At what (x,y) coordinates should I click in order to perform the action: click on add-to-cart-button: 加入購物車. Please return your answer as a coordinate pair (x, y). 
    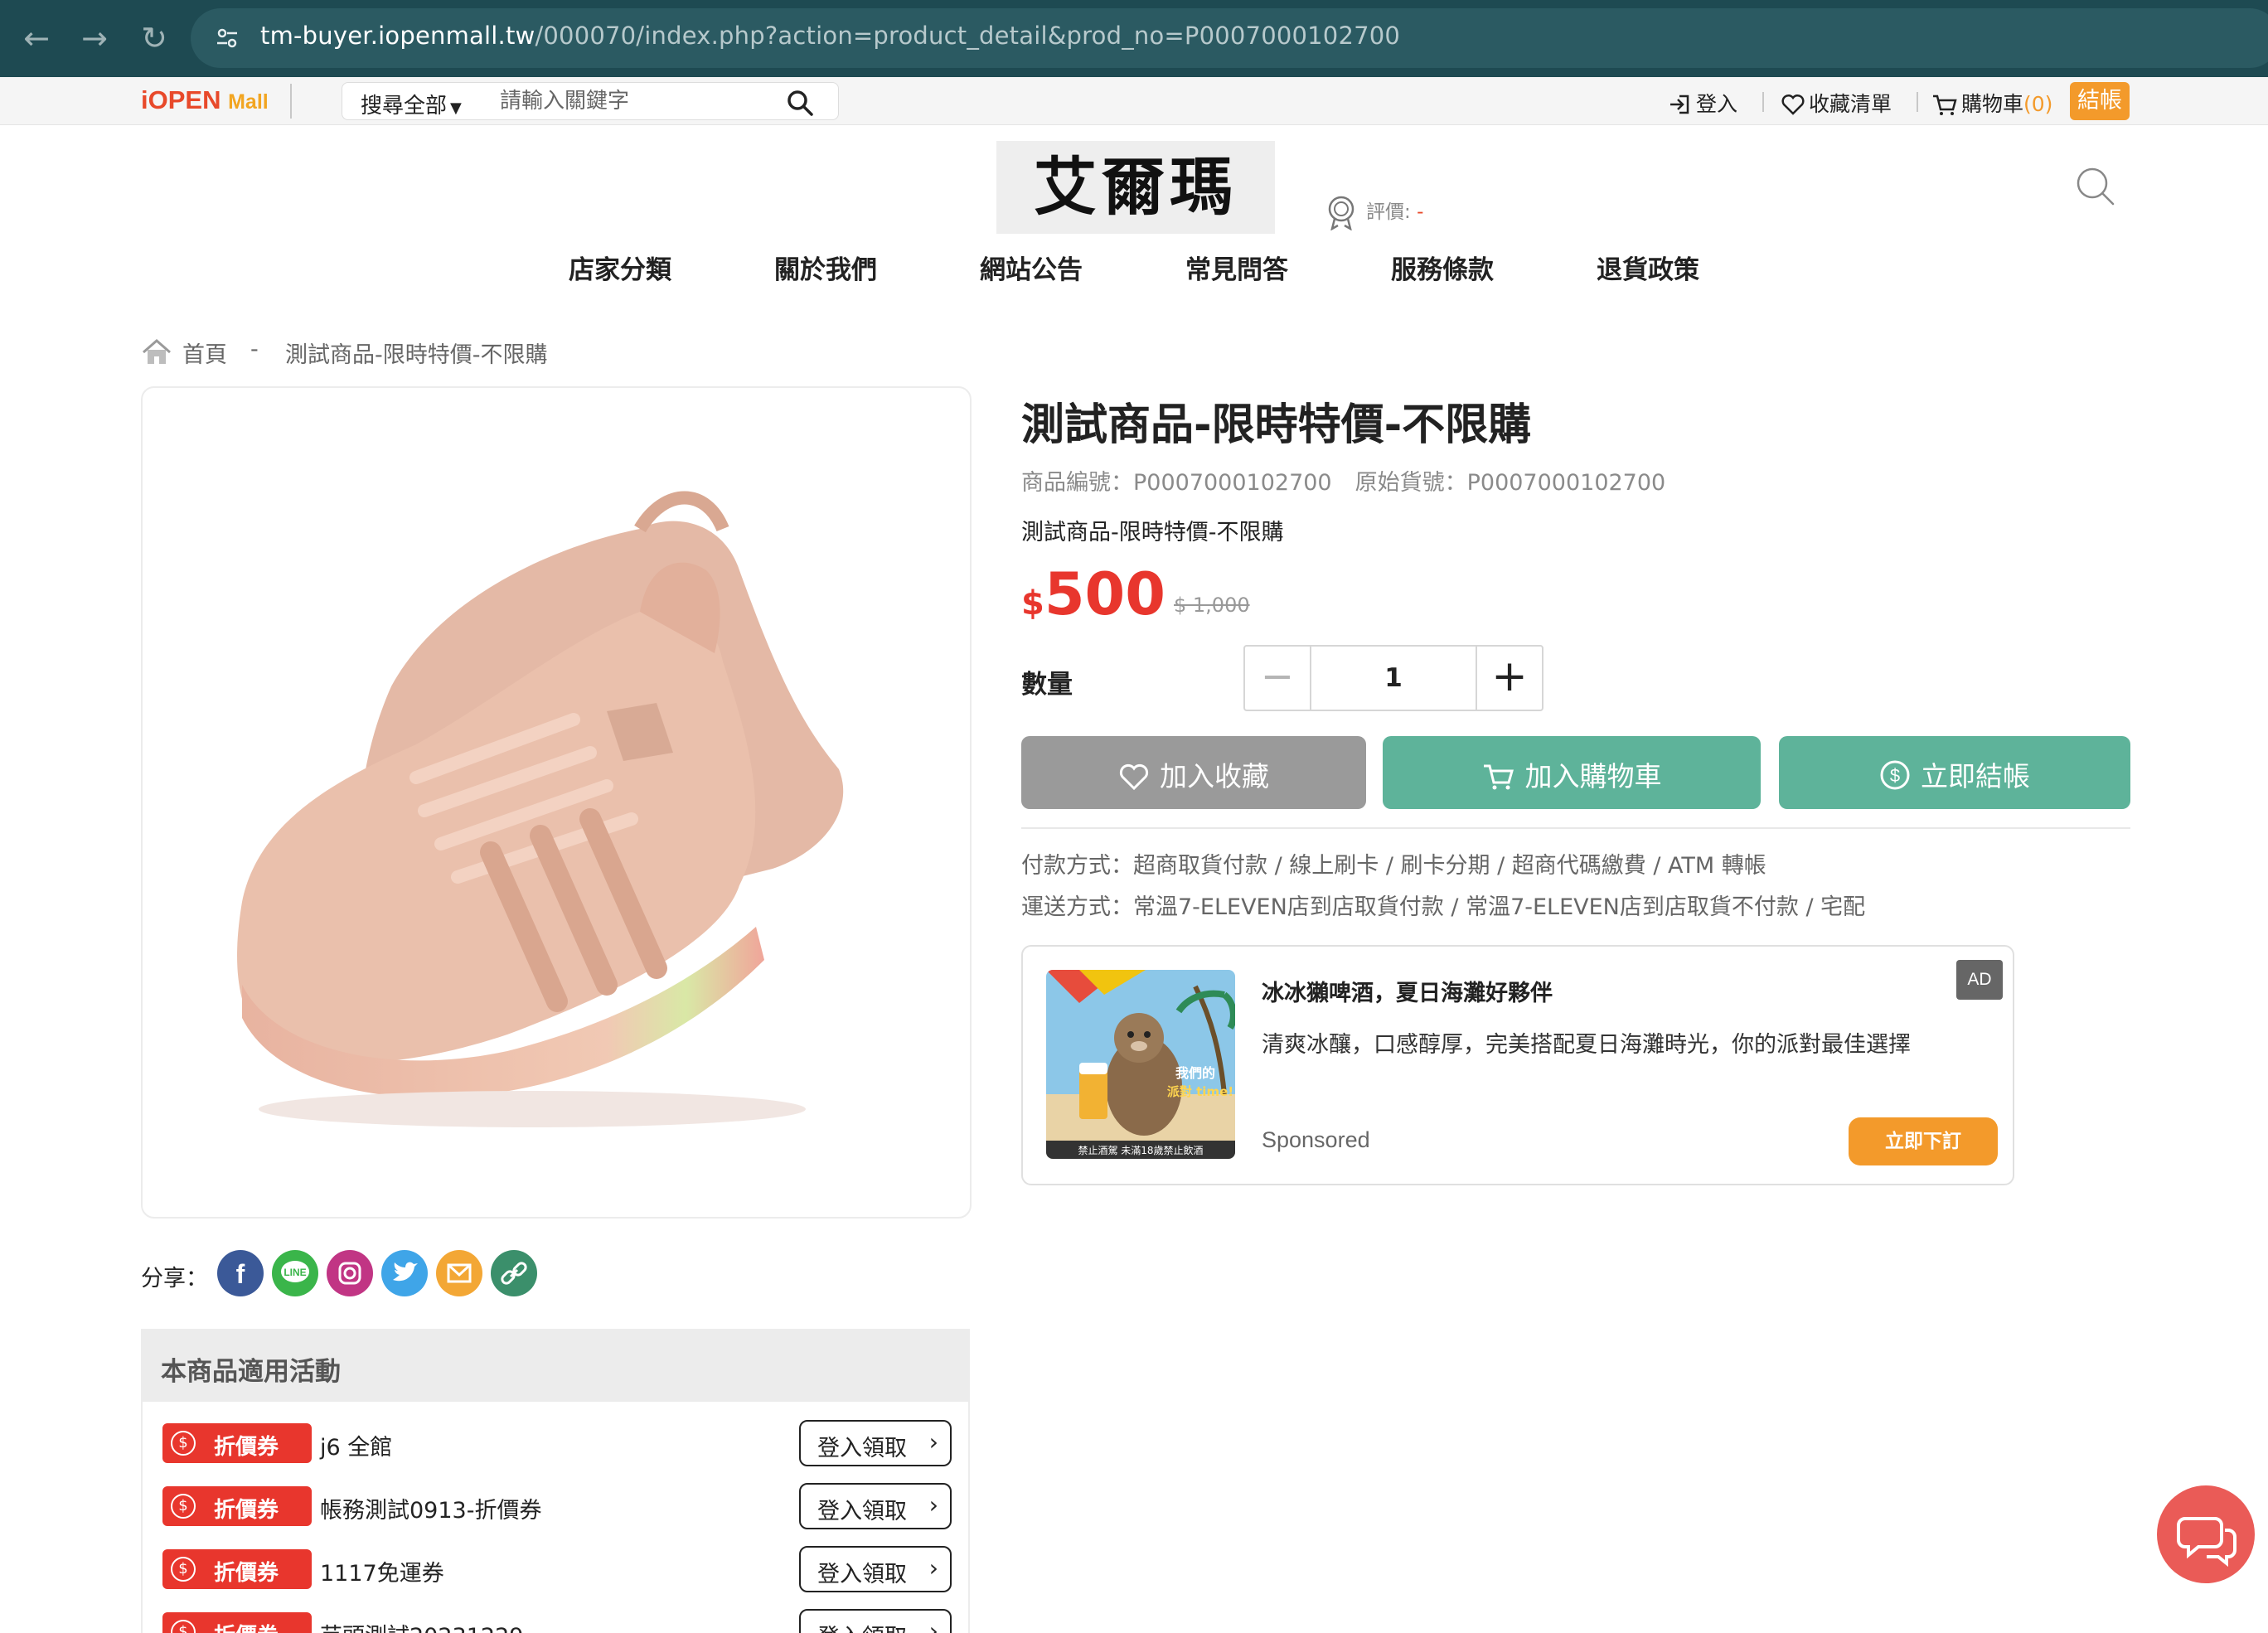
    Looking at the image, I should click on (1572, 773).